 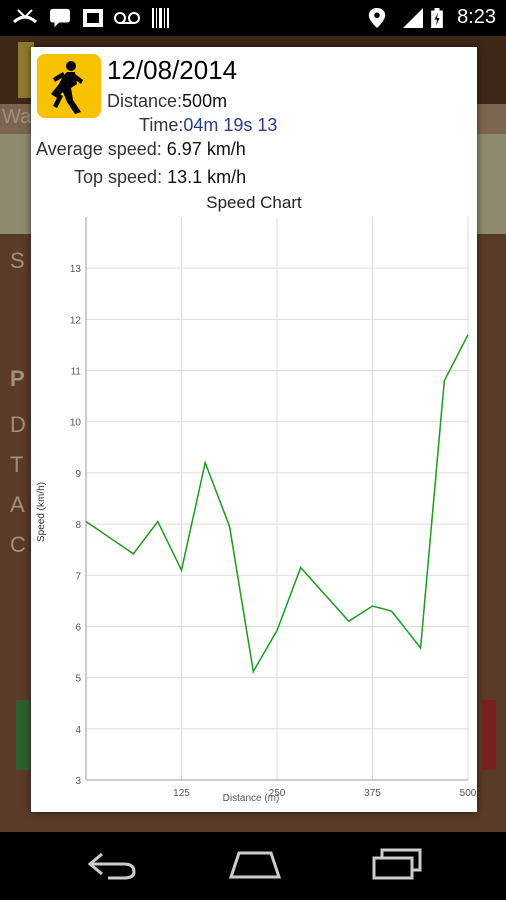 What do you see at coordinates (25, 16) in the screenshot?
I see `missed-call-icon` at bounding box center [25, 16].